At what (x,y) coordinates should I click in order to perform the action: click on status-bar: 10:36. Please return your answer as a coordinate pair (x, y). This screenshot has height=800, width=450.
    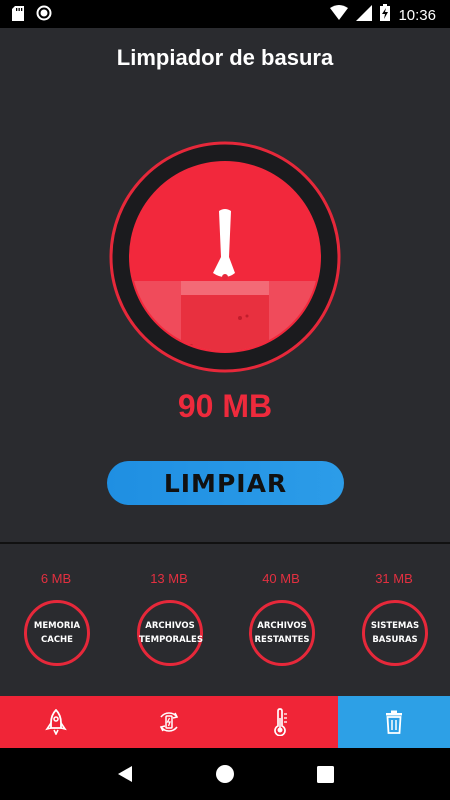
    Looking at the image, I should click on (225, 14).